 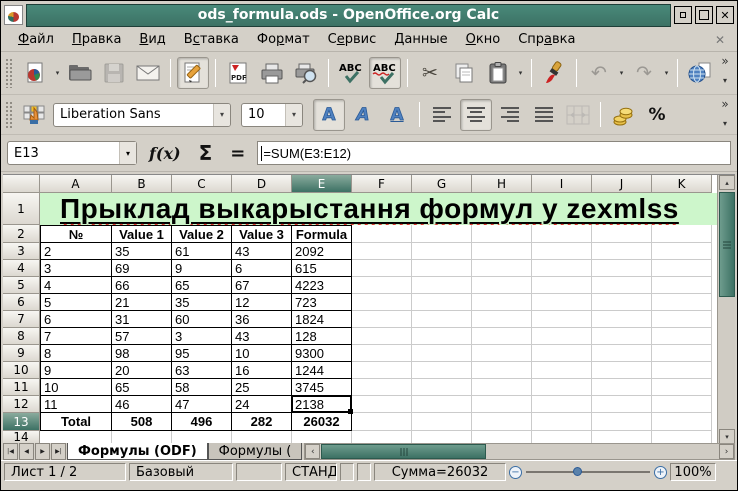 I want to click on cell-C5: 65, so click(x=202, y=285).